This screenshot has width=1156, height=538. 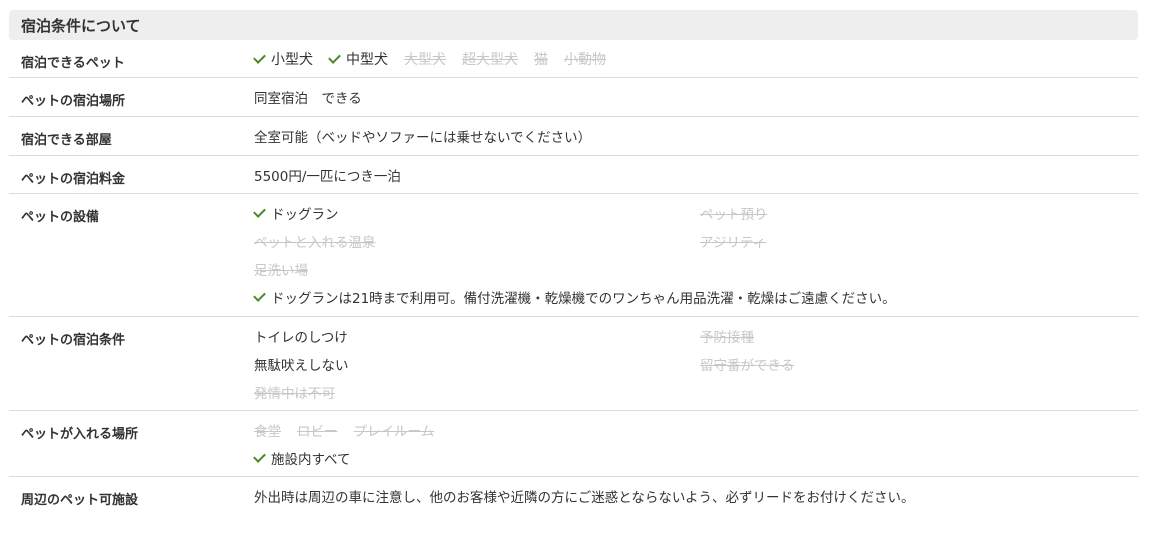 What do you see at coordinates (747, 366) in the screenshot?
I see `condition-can-stay-alone: 留守番ができる` at bounding box center [747, 366].